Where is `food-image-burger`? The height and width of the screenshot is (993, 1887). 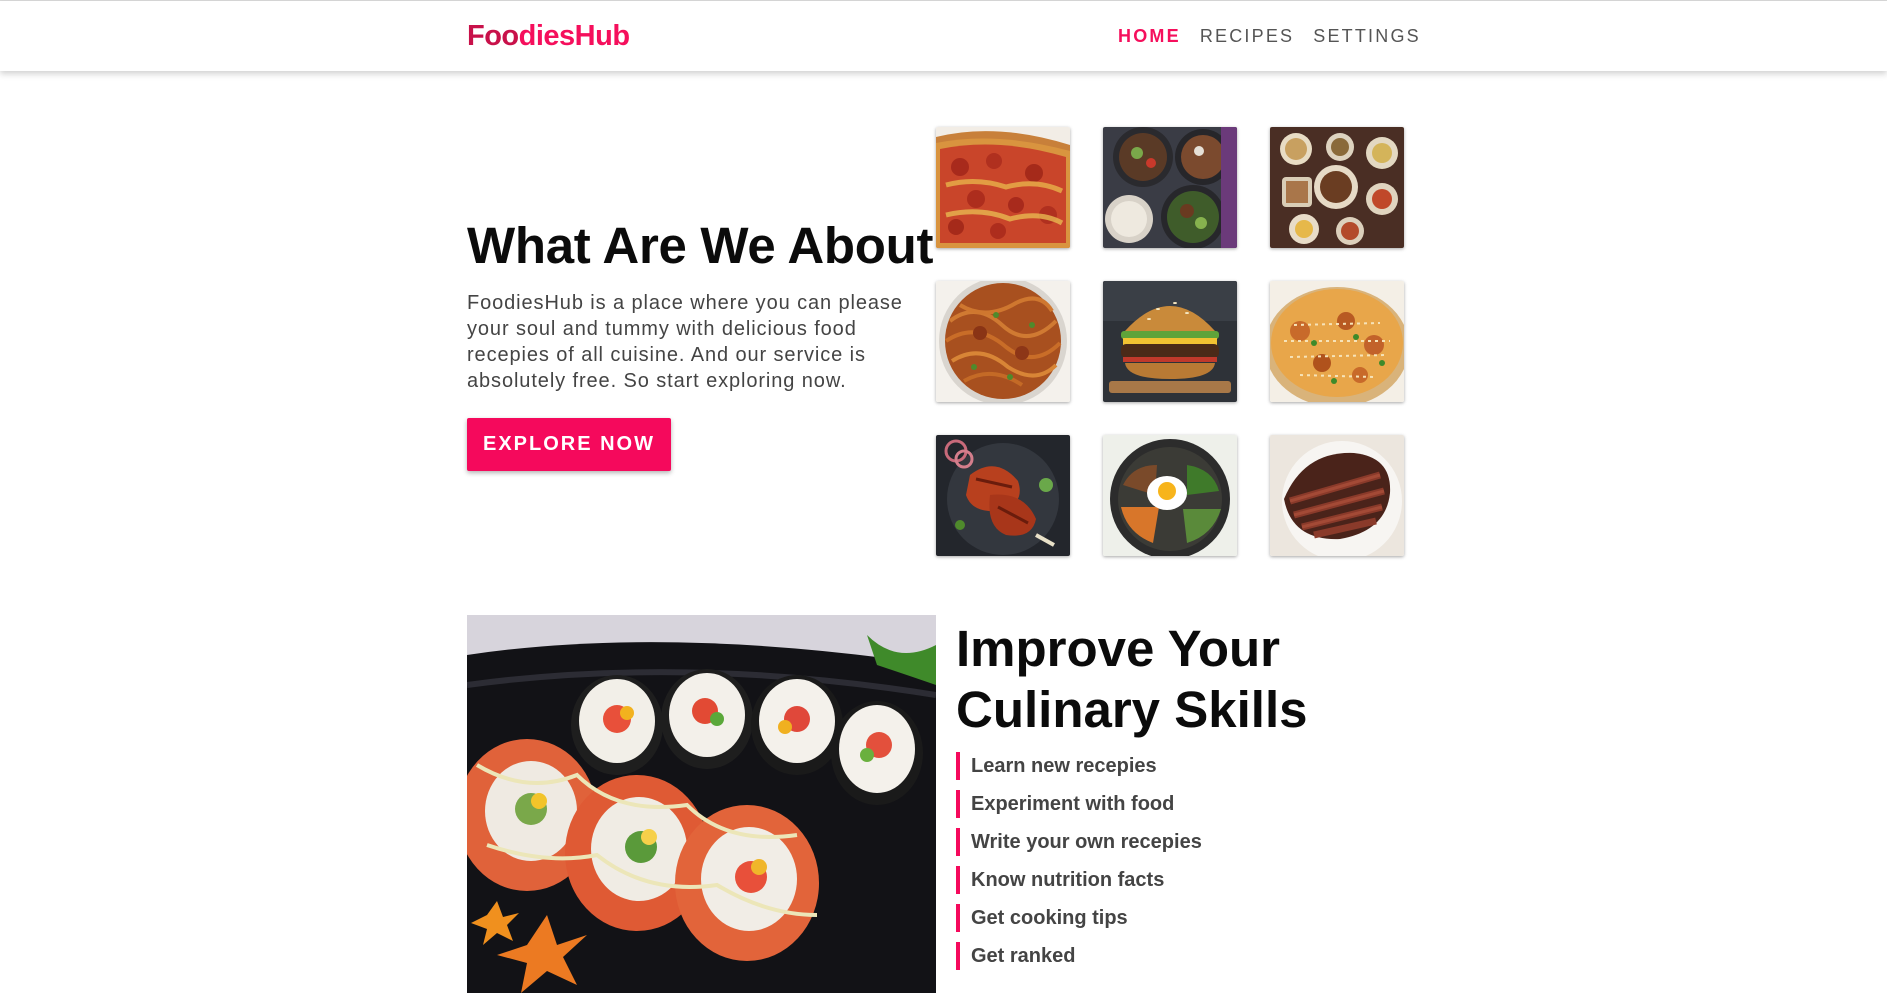
food-image-burger is located at coordinates (1170, 341).